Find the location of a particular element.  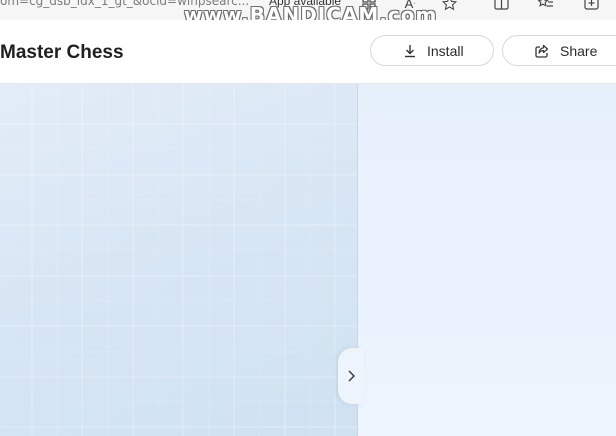

share-label: Share is located at coordinates (579, 51).